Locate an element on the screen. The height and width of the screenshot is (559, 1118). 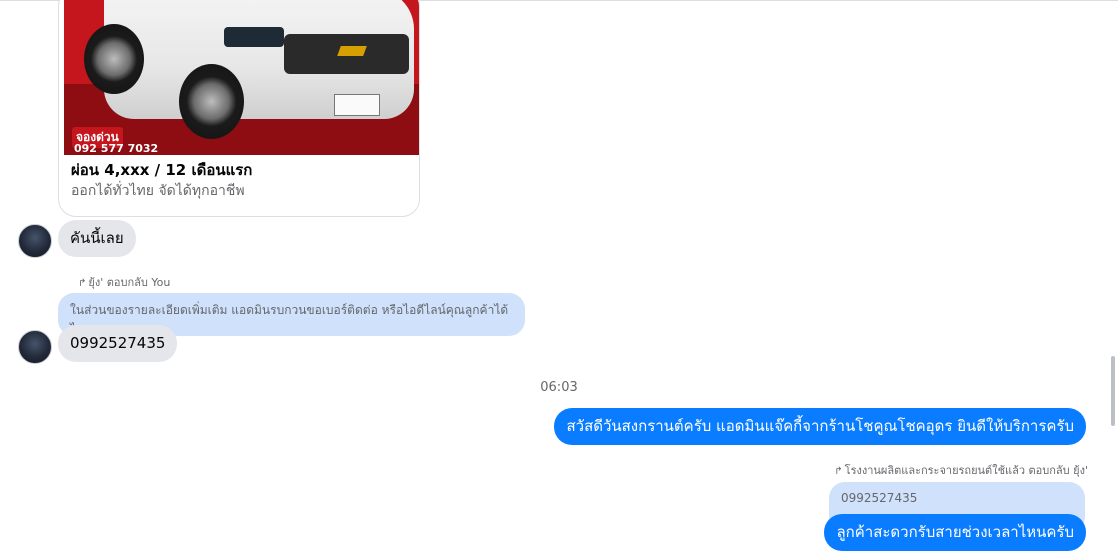
promo-phone: 092 577 7032 is located at coordinates (116, 148).